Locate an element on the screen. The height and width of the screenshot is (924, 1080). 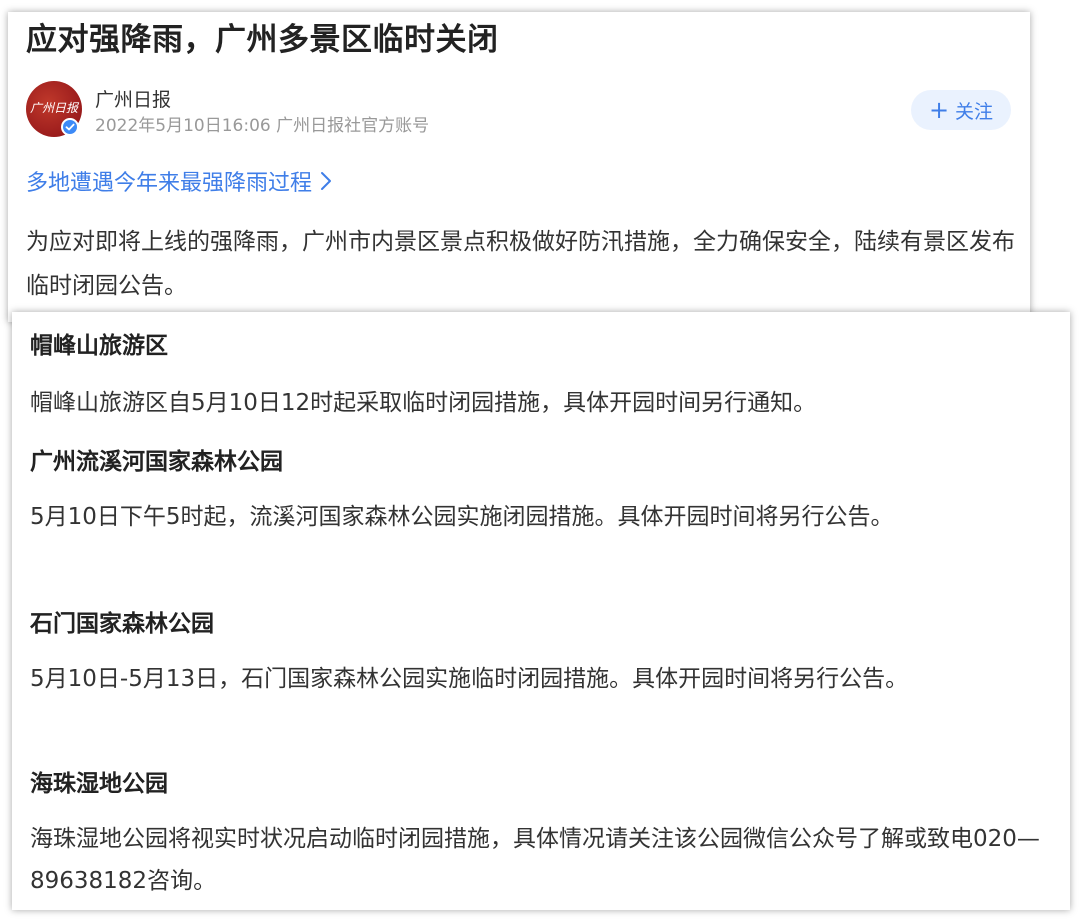
avatar-logo-text: 广州日报 is located at coordinates (54, 108).